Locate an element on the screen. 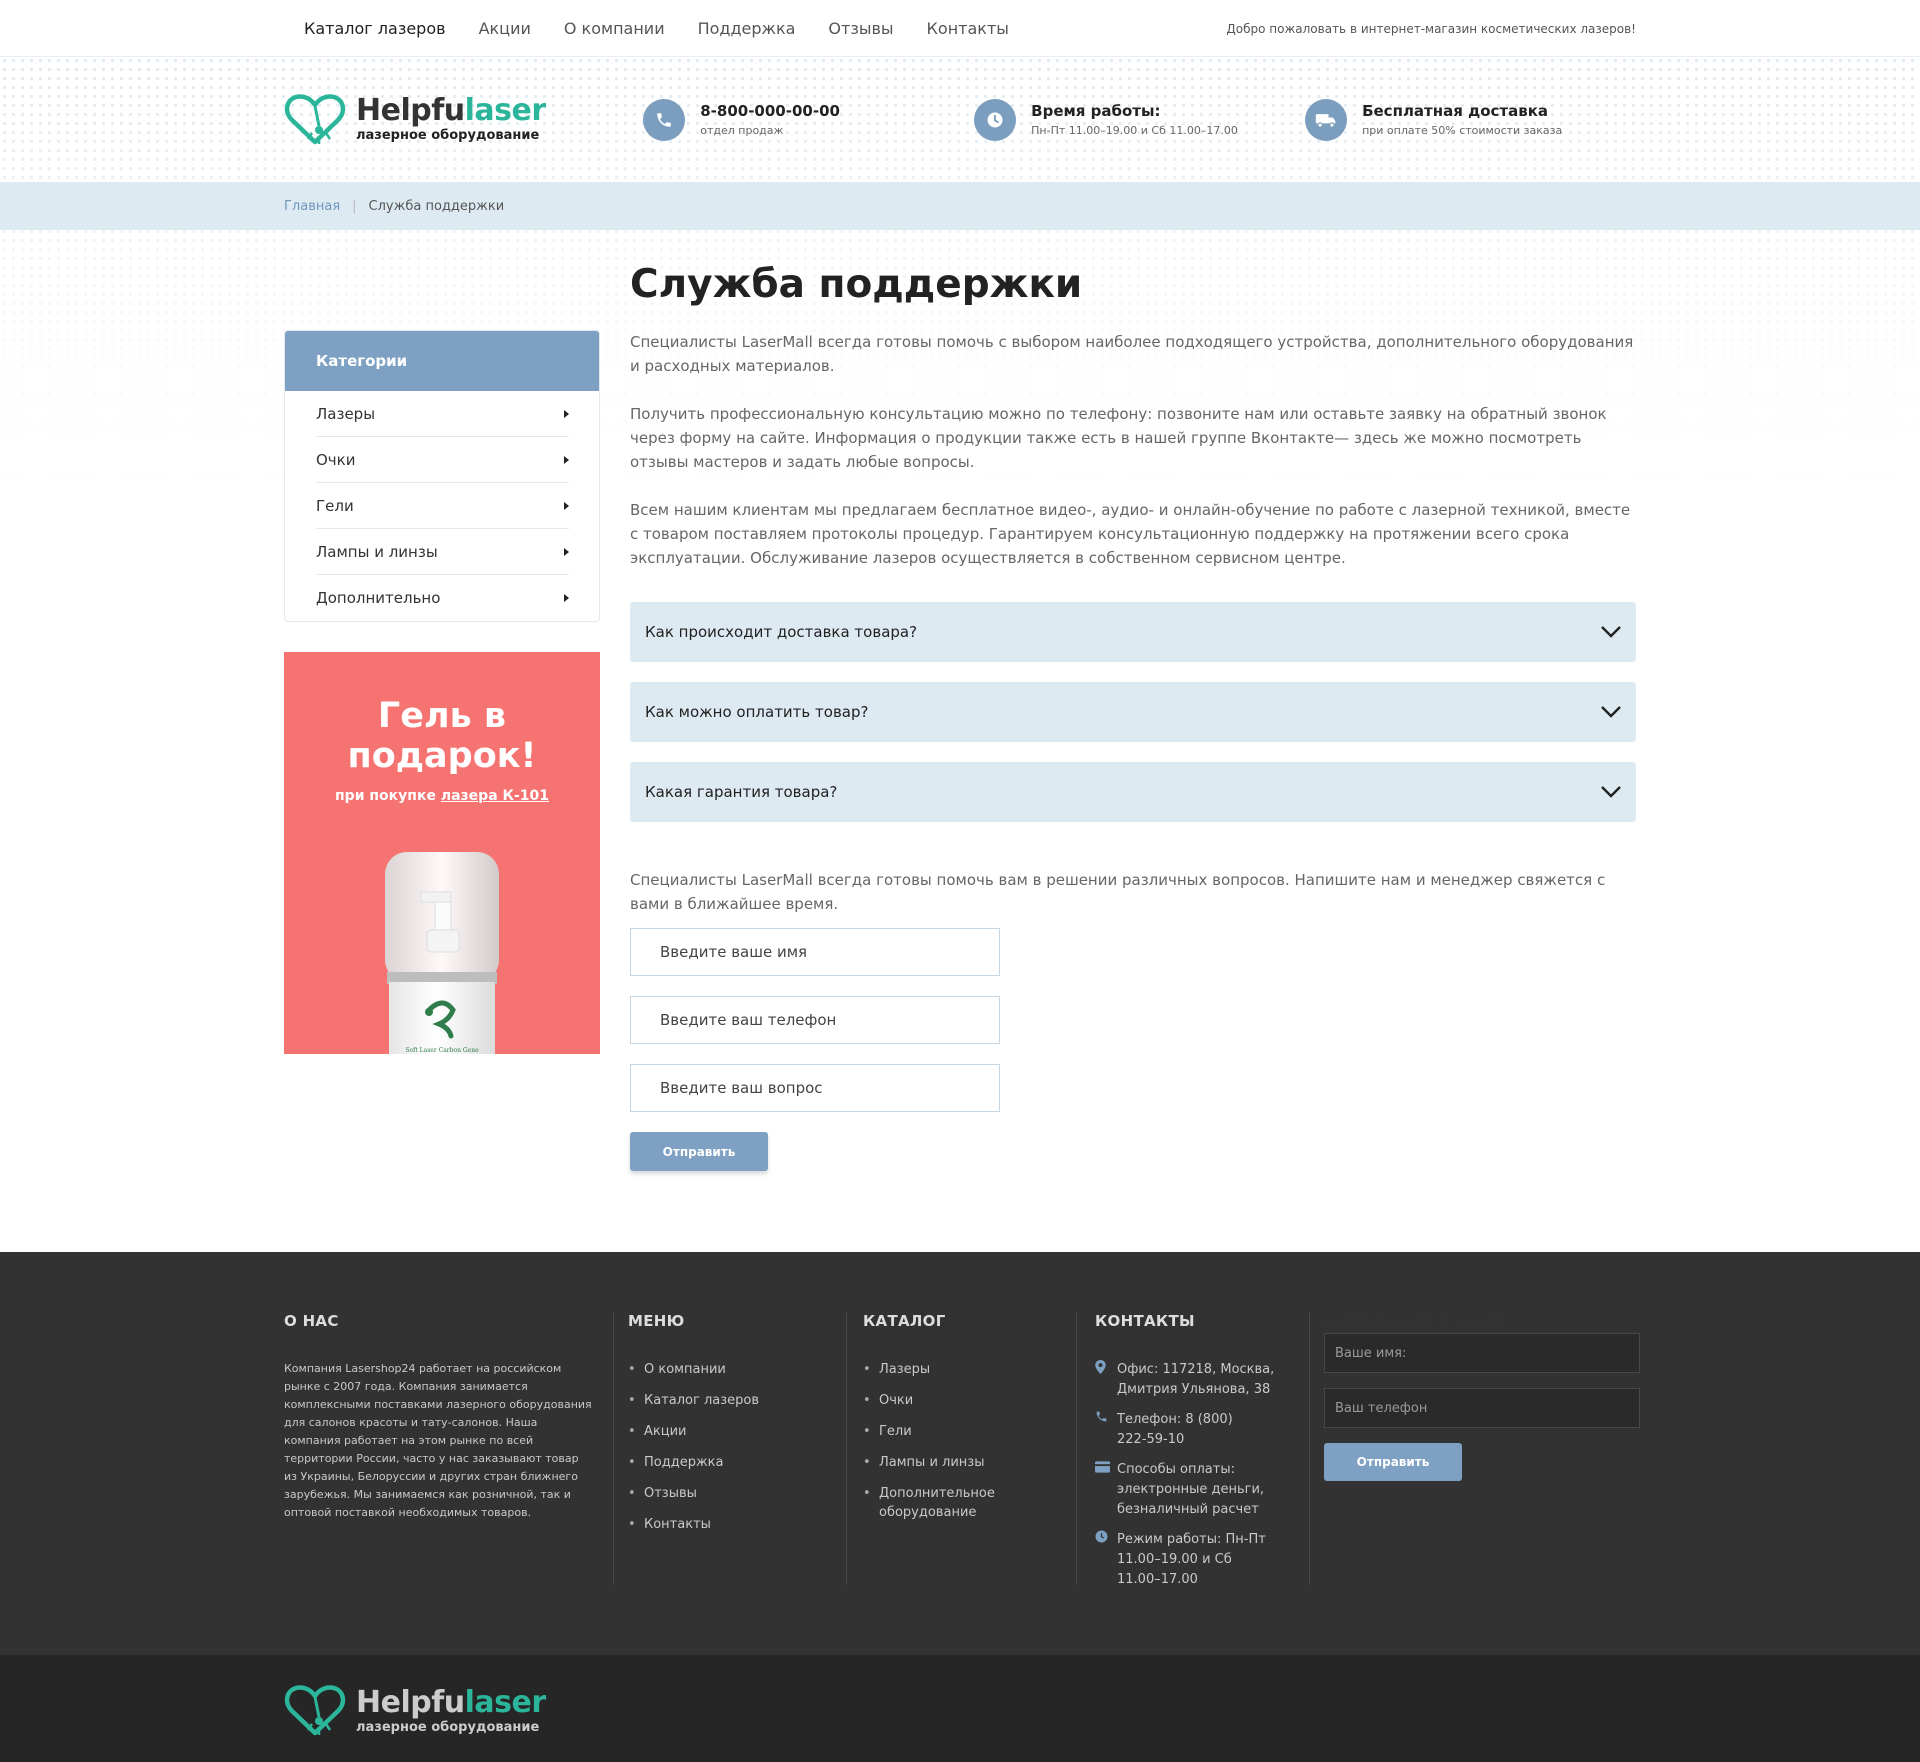 The width and height of the screenshot is (1920, 1762). nav-catalog: Каталог лазеров is located at coordinates (375, 28).